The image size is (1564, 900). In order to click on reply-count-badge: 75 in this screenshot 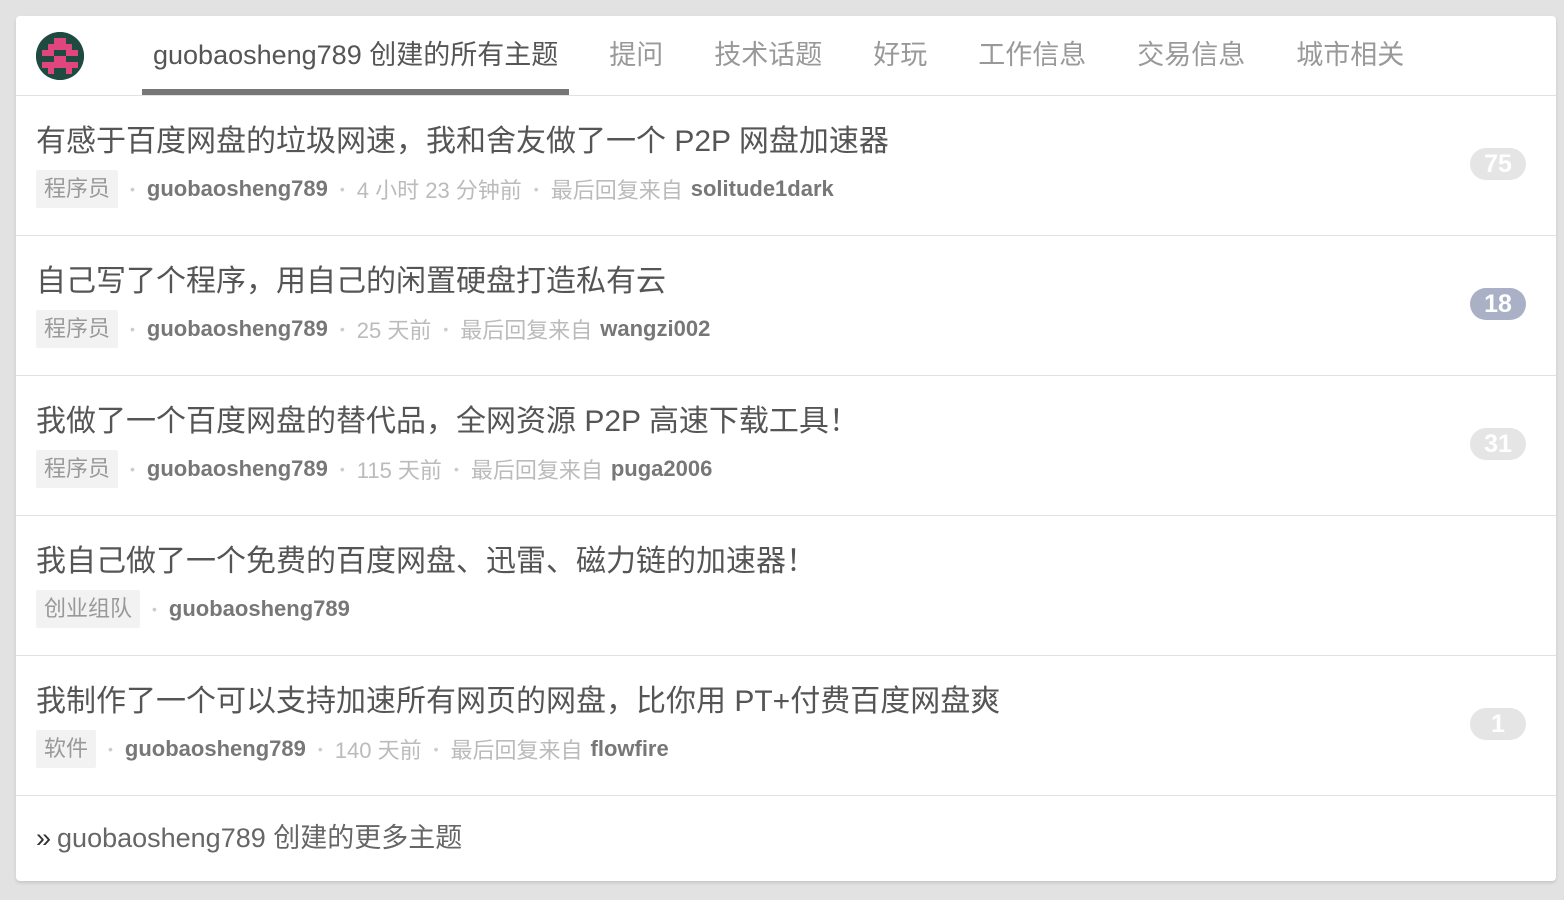, I will do `click(1498, 164)`.